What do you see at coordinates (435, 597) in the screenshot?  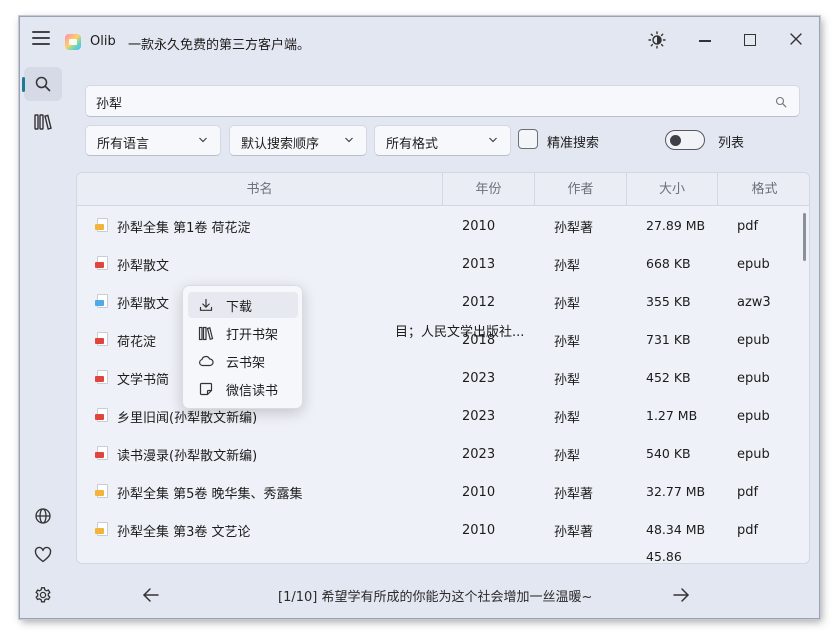 I see `footer-message: [1/10] 希望学有所成的你能为这个社会增加一丝温暖~` at bounding box center [435, 597].